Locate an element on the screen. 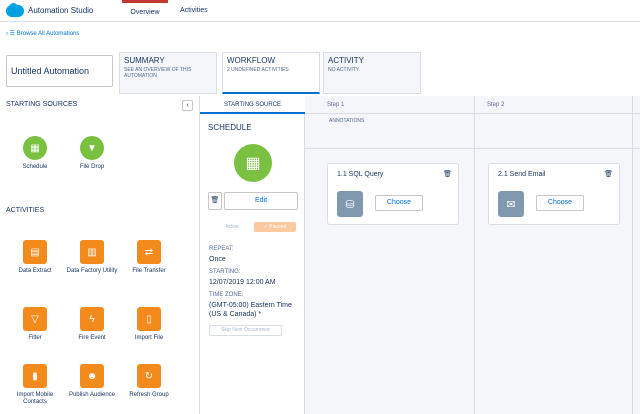 The image size is (640, 414). card-title: 1.1 SQL Query is located at coordinates (360, 174).